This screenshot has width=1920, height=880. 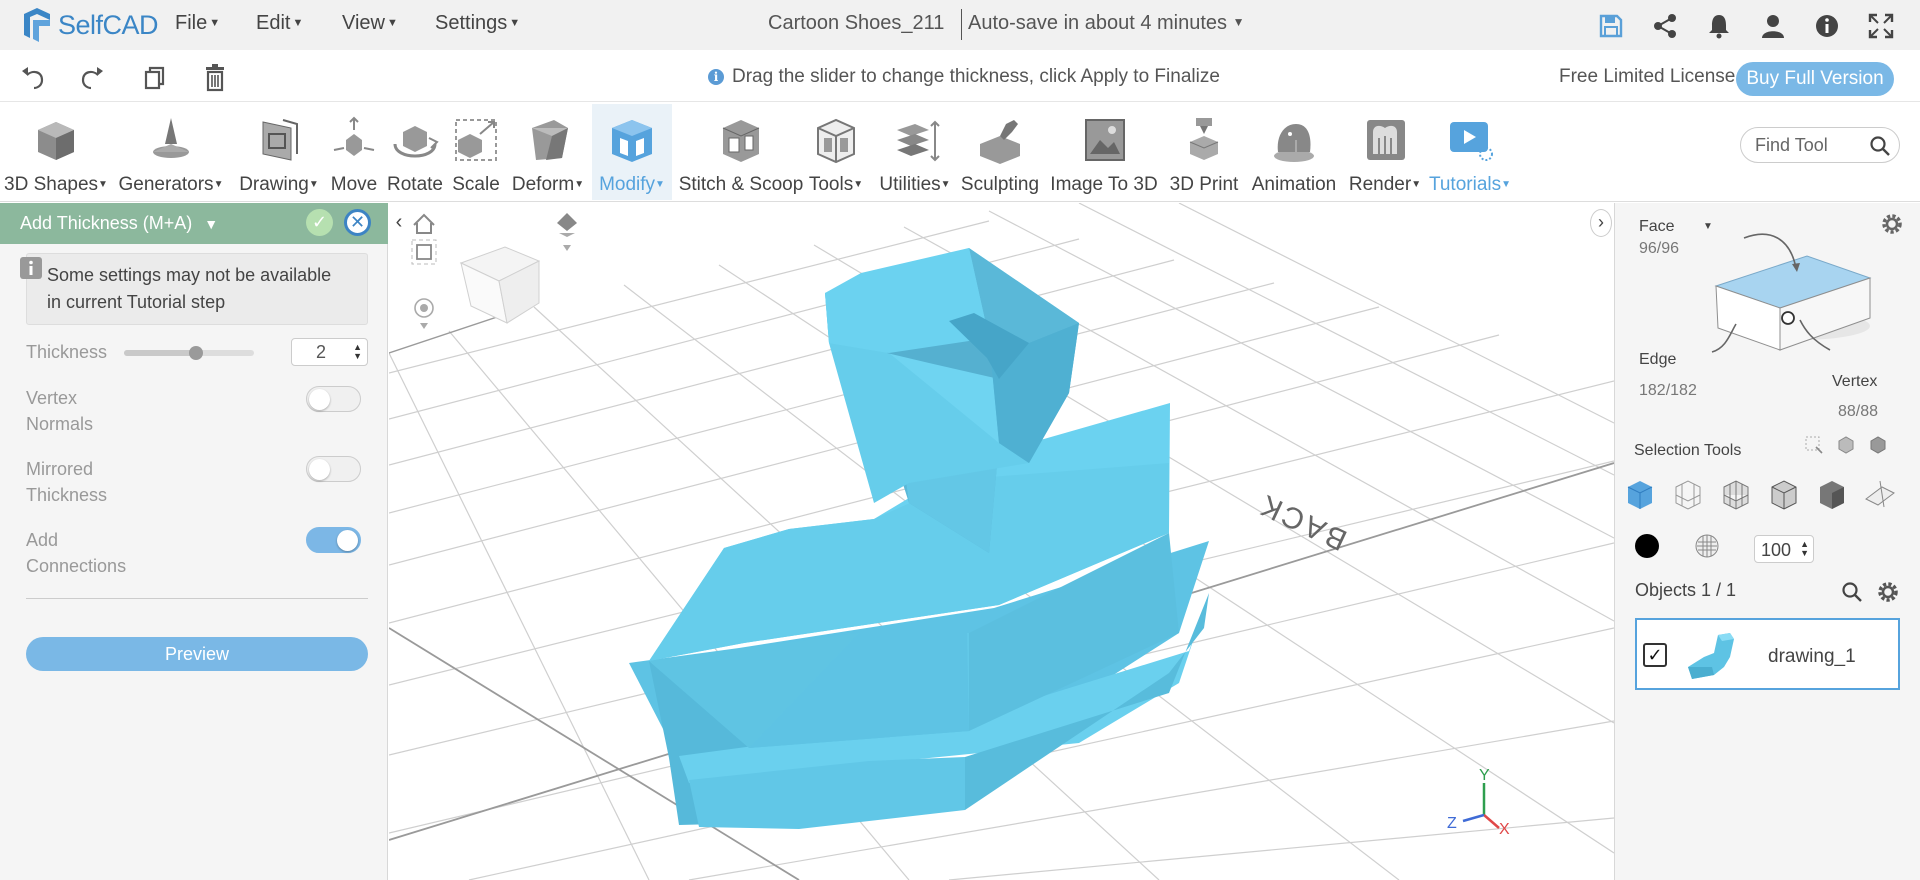 I want to click on grid-cube-icon, so click(x=1736, y=495).